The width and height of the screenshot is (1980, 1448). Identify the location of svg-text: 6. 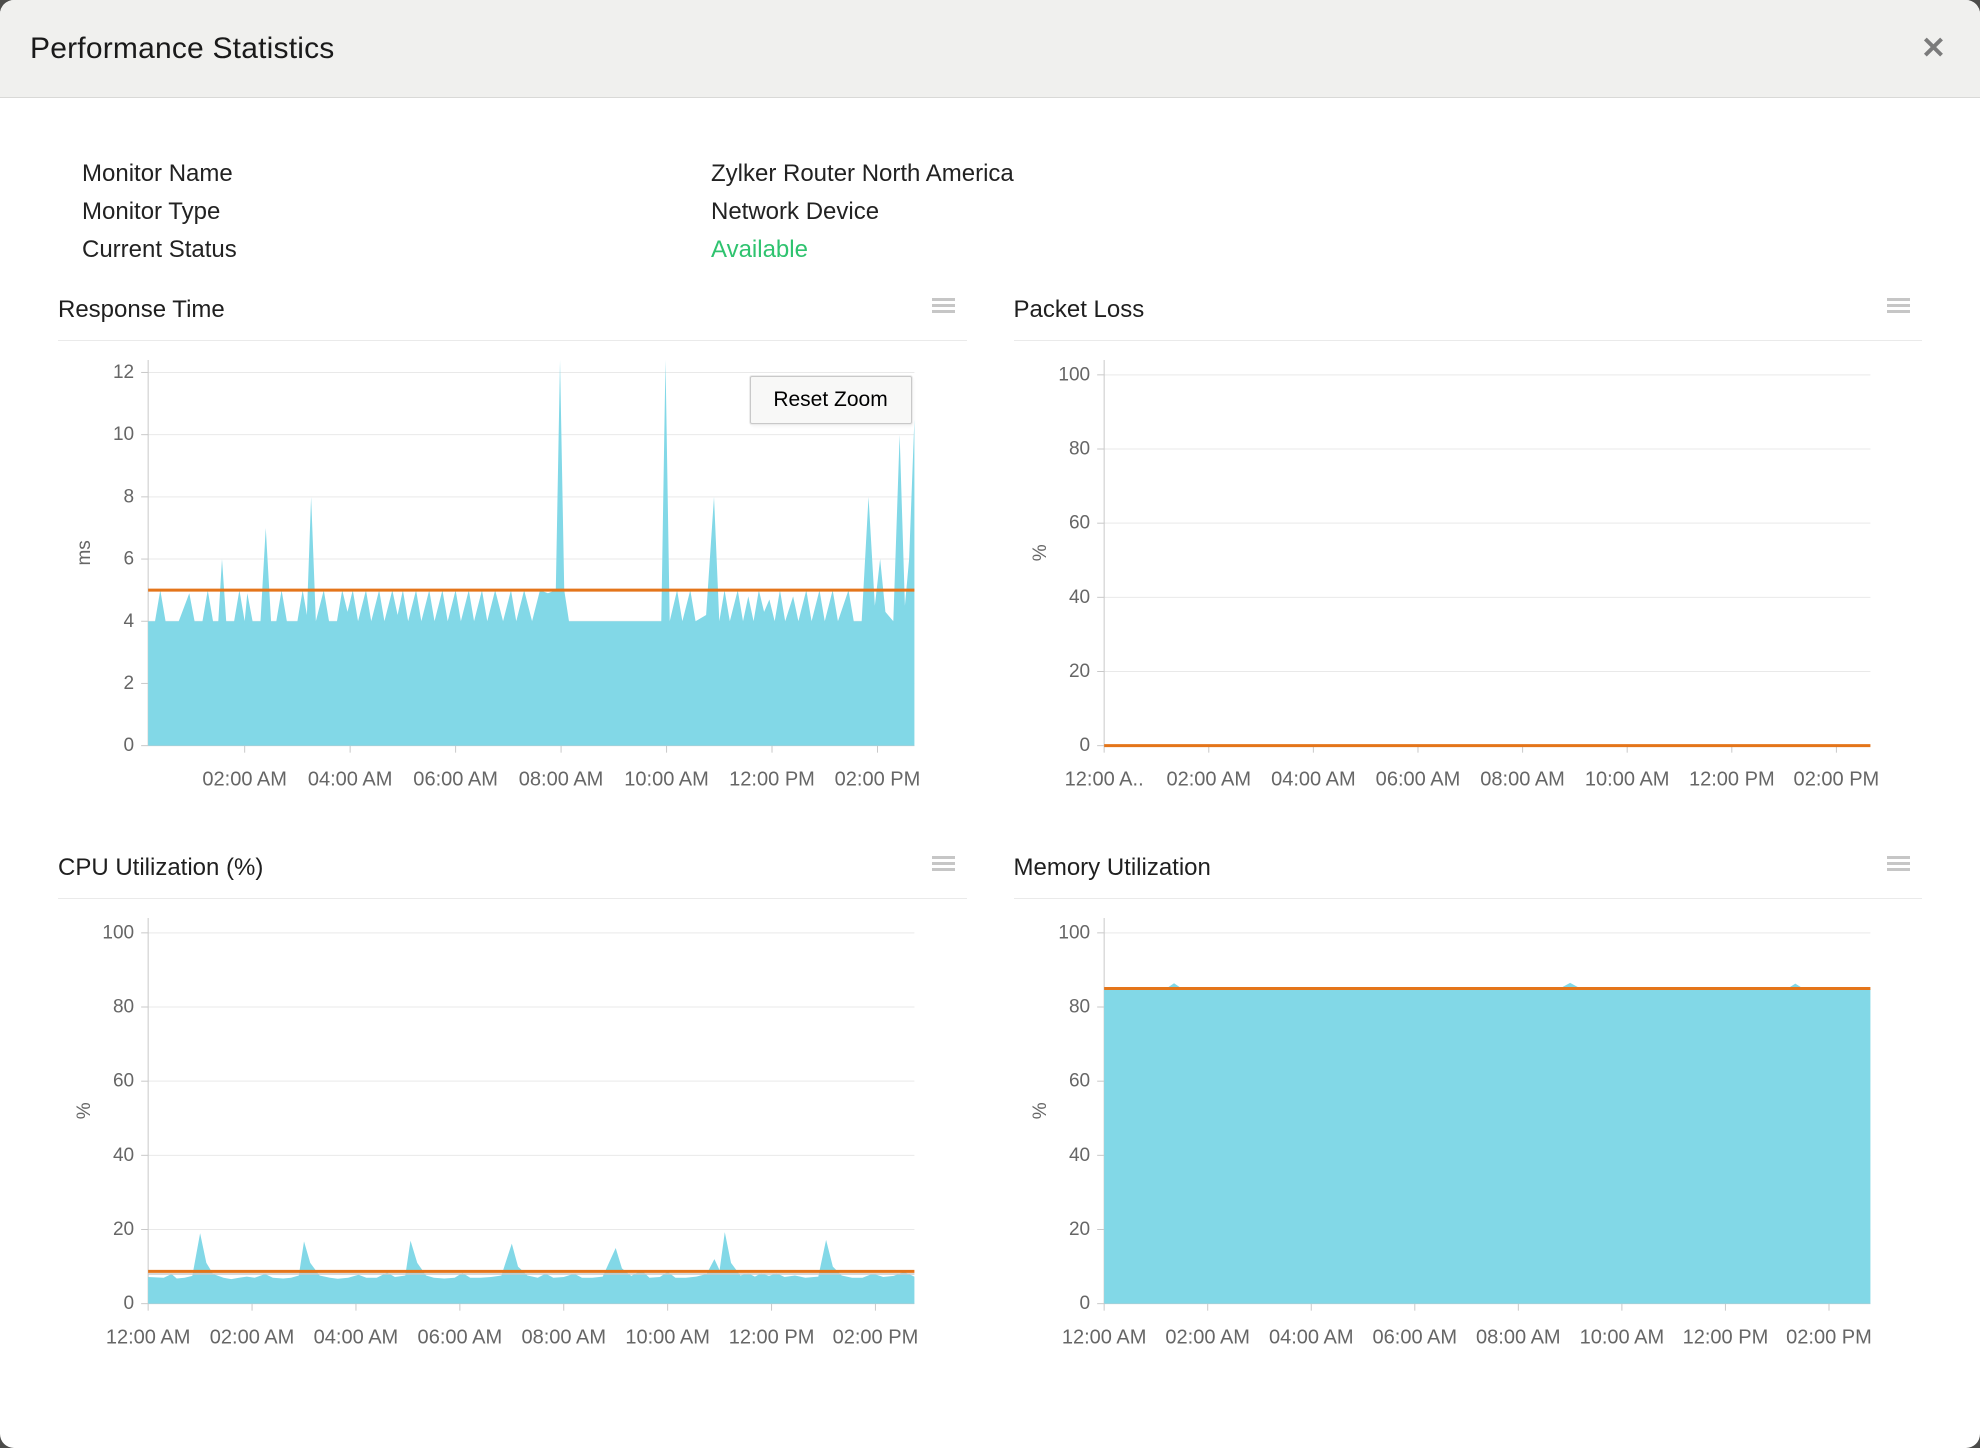
(129, 559).